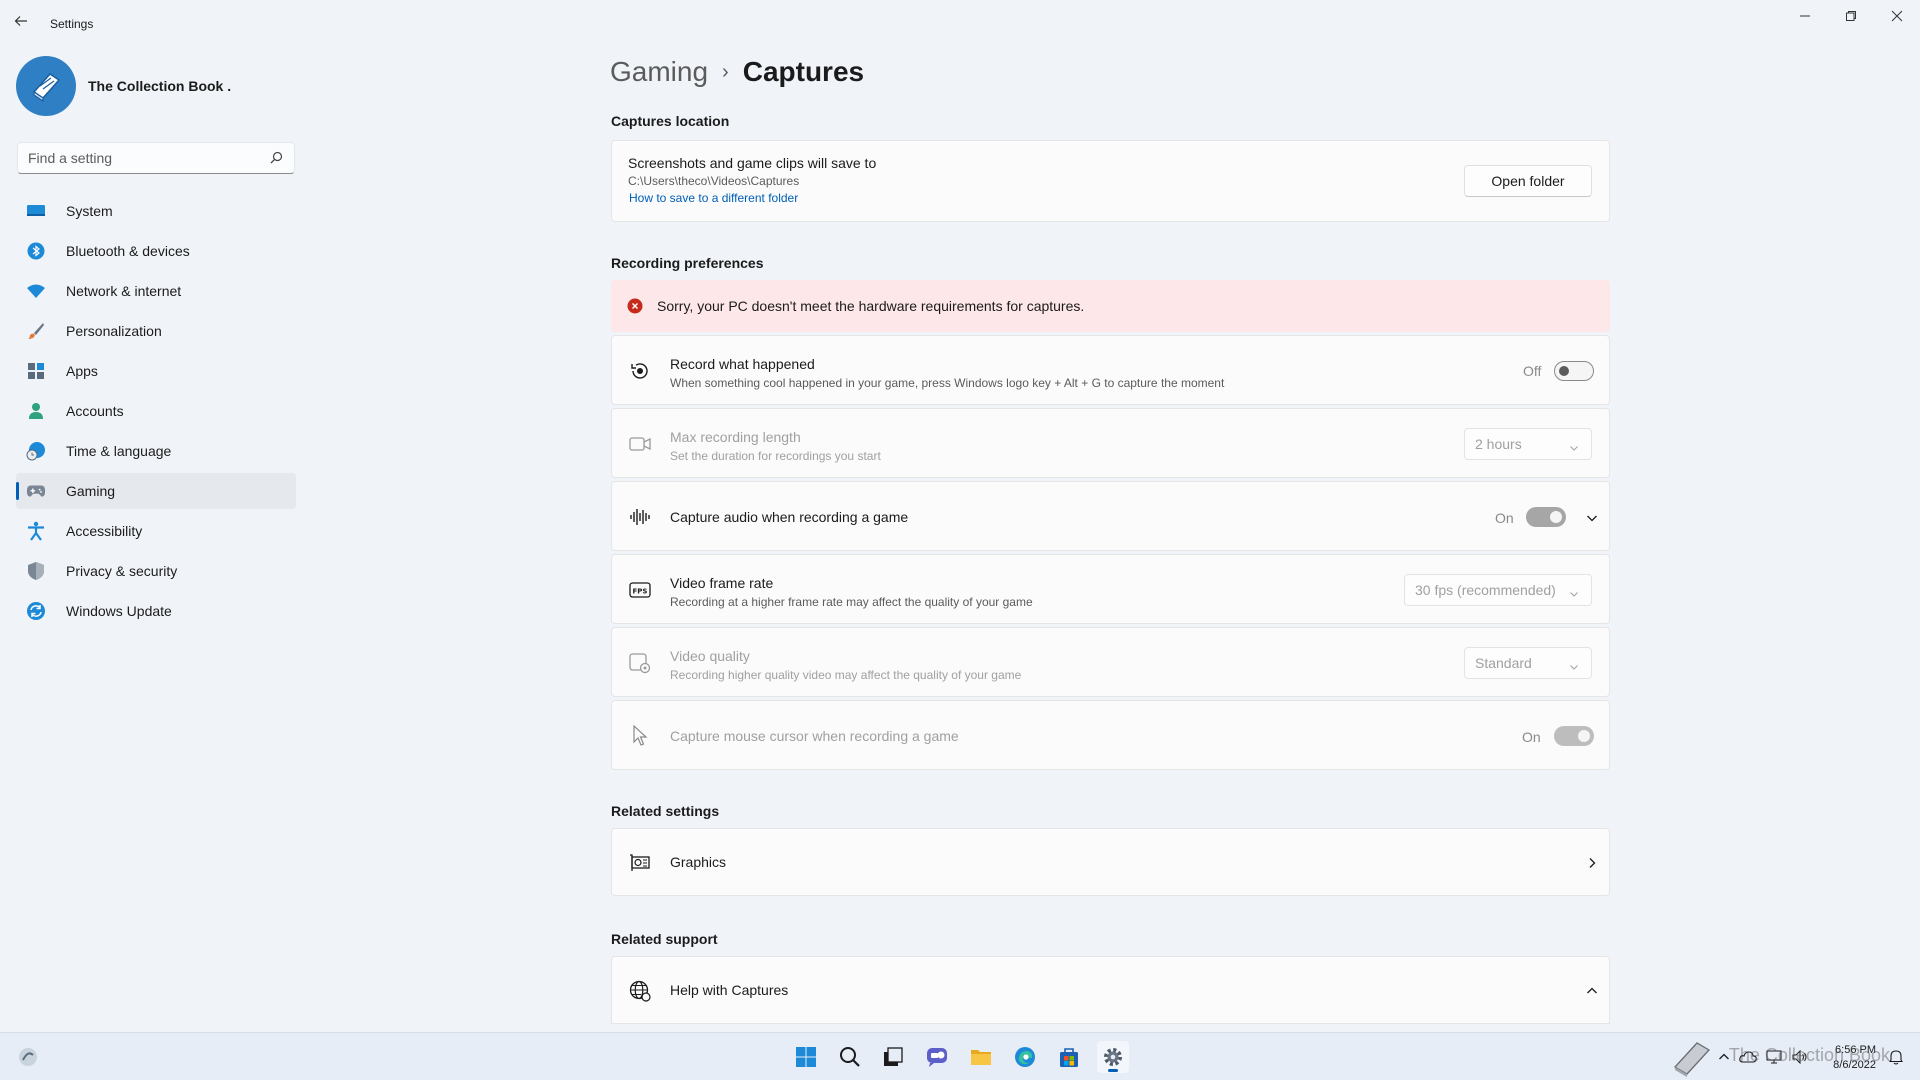  Describe the element at coordinates (36, 571) in the screenshot. I see `shield-icon` at that location.